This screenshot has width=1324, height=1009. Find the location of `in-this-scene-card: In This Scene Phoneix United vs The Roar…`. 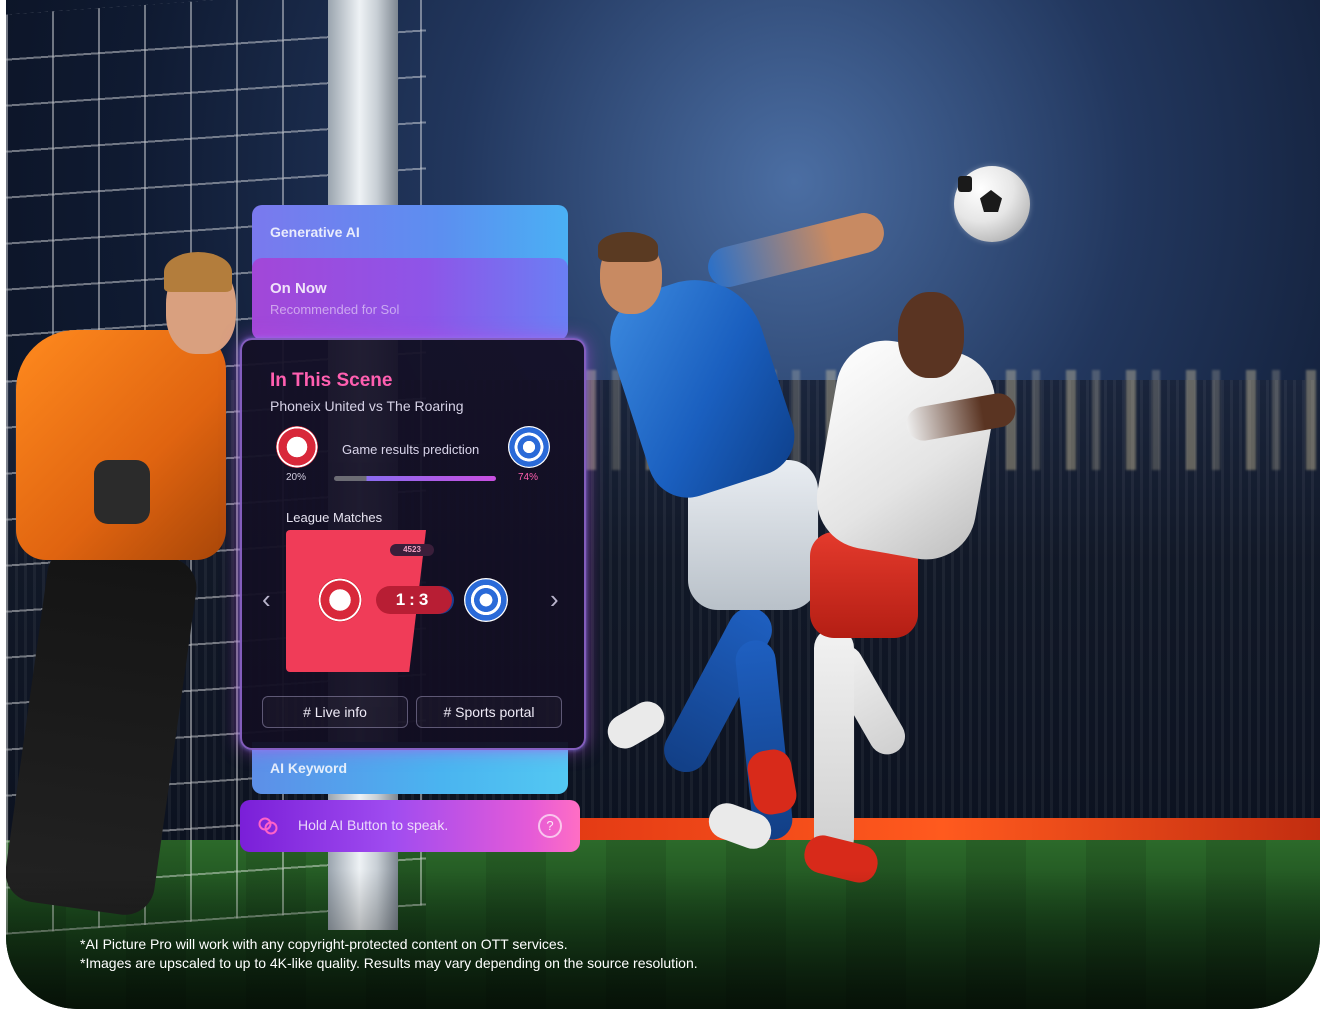

in-this-scene-card: In This Scene Phoneix United vs The Roar… is located at coordinates (413, 544).